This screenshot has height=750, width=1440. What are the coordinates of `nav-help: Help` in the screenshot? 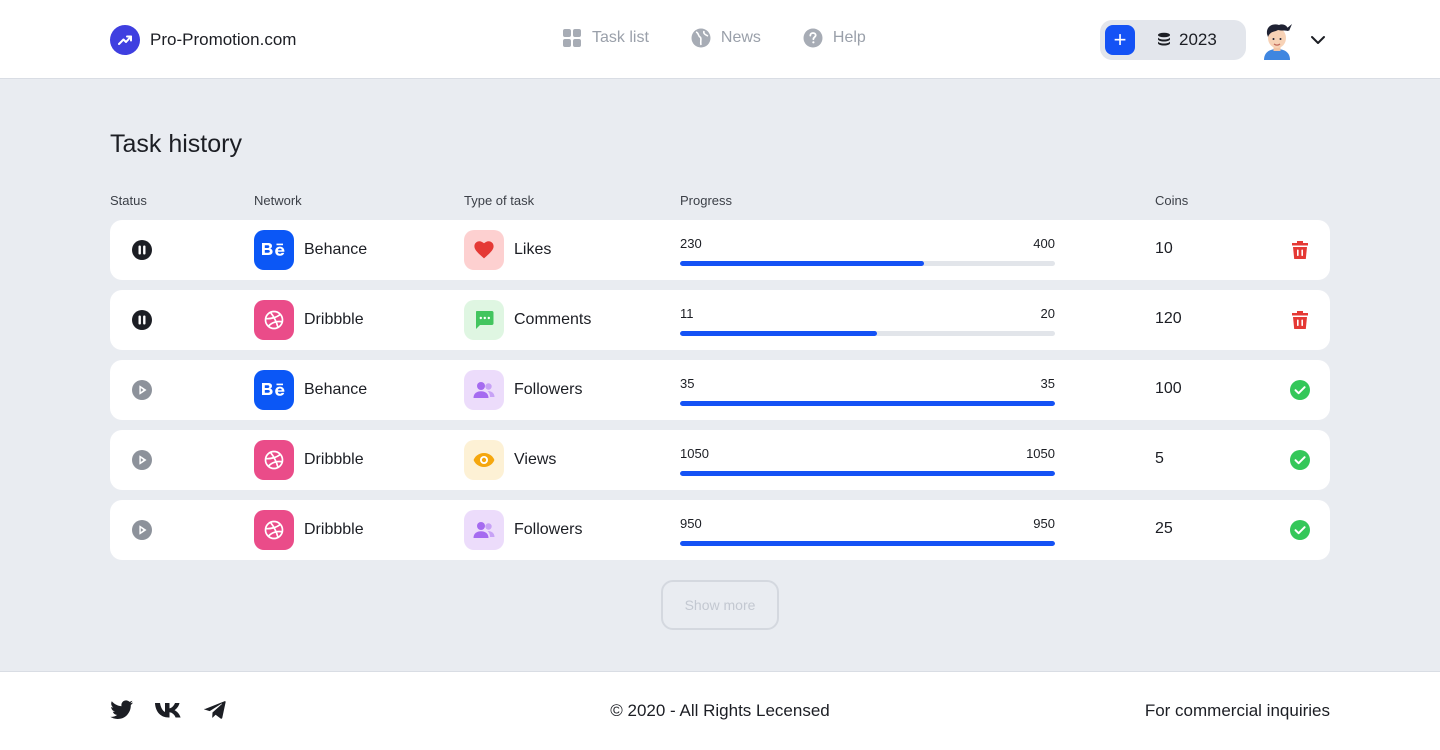 It's located at (834, 38).